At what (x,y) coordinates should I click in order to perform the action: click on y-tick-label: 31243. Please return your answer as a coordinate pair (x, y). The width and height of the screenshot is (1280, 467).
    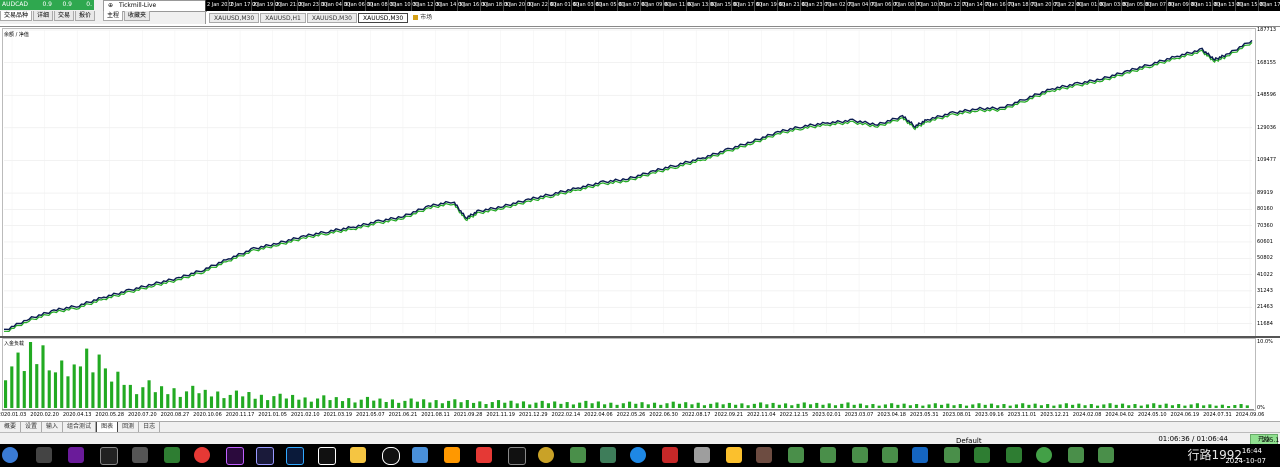
    Looking at the image, I should click on (1265, 290).